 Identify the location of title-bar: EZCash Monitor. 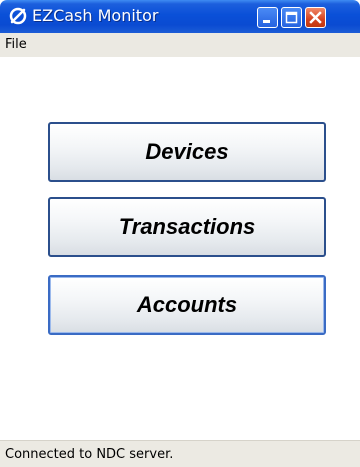
(180, 16).